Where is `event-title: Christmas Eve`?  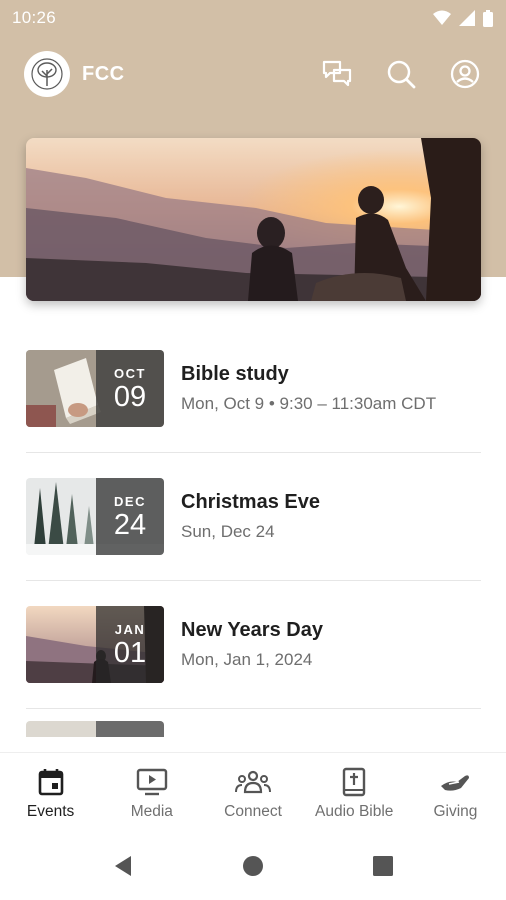 event-title: Christmas Eve is located at coordinates (250, 502).